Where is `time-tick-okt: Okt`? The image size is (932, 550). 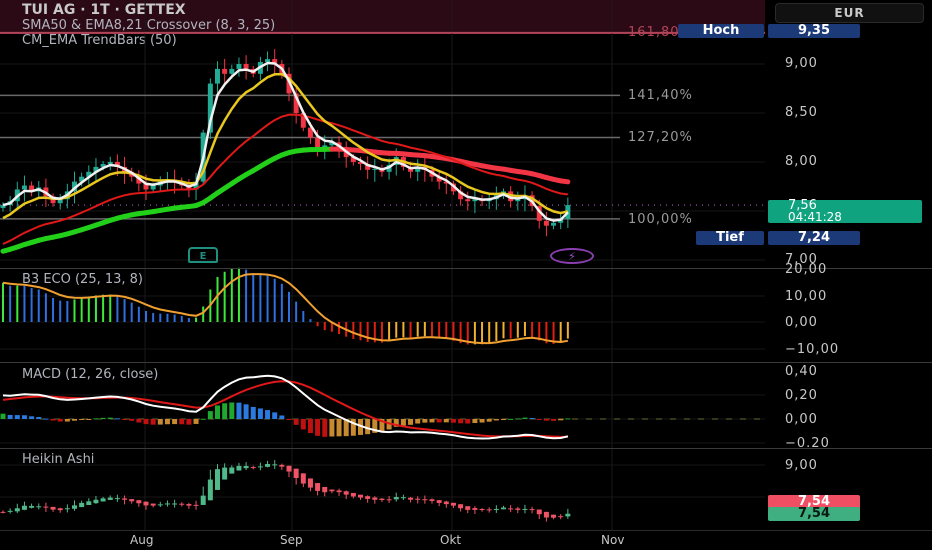
time-tick-okt: Okt is located at coordinates (451, 540).